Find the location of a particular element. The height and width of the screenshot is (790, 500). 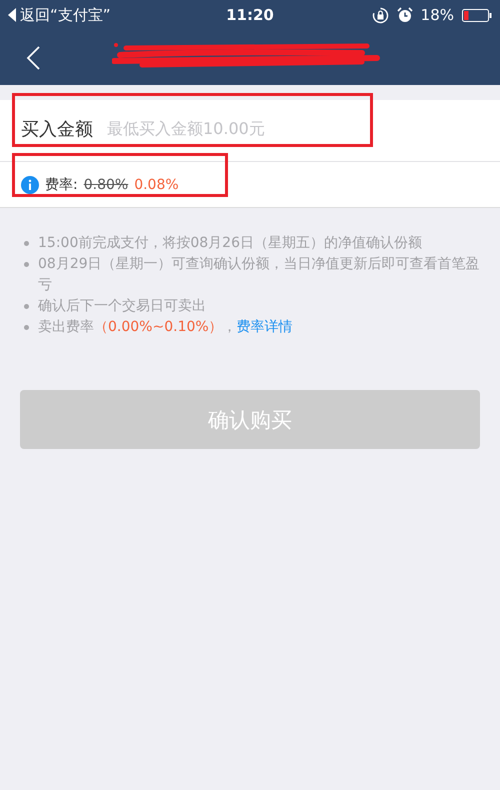

battery-percentage: 18% is located at coordinates (437, 15).